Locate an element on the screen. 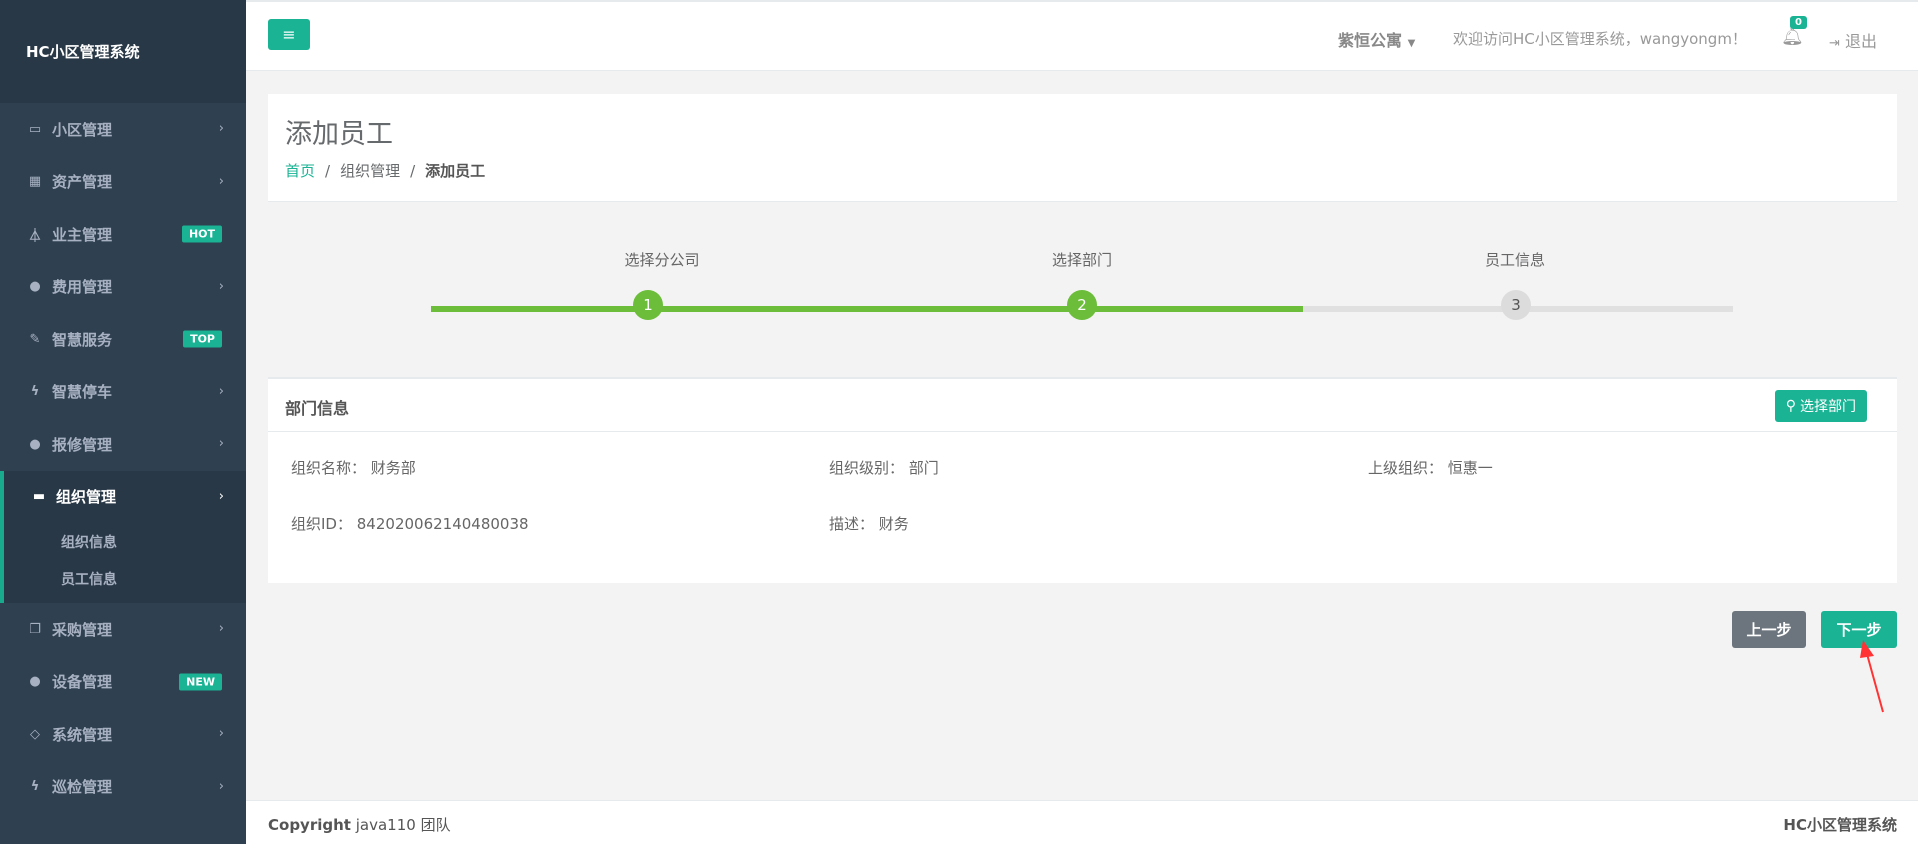 Image resolution: width=1918 pixels, height=844 pixels. org-name-value: 财务部 is located at coordinates (393, 468).